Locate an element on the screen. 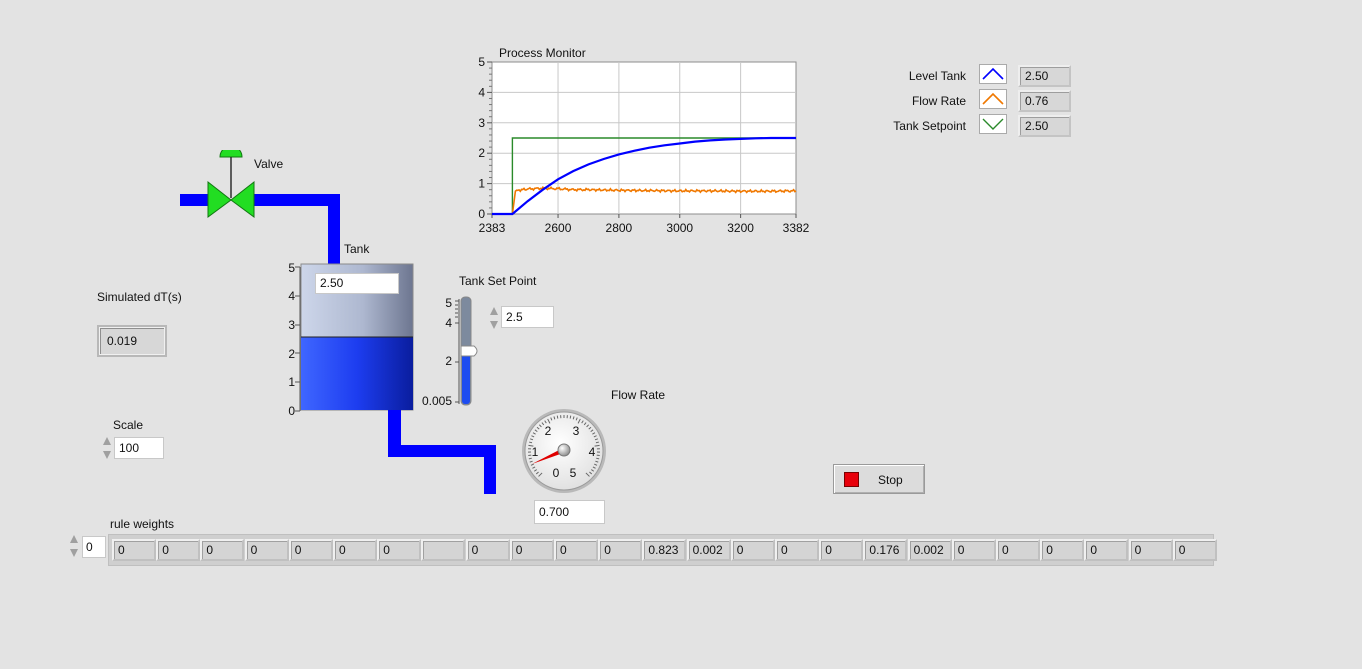  inlet-pipe-and-valve is located at coordinates (260, 210).